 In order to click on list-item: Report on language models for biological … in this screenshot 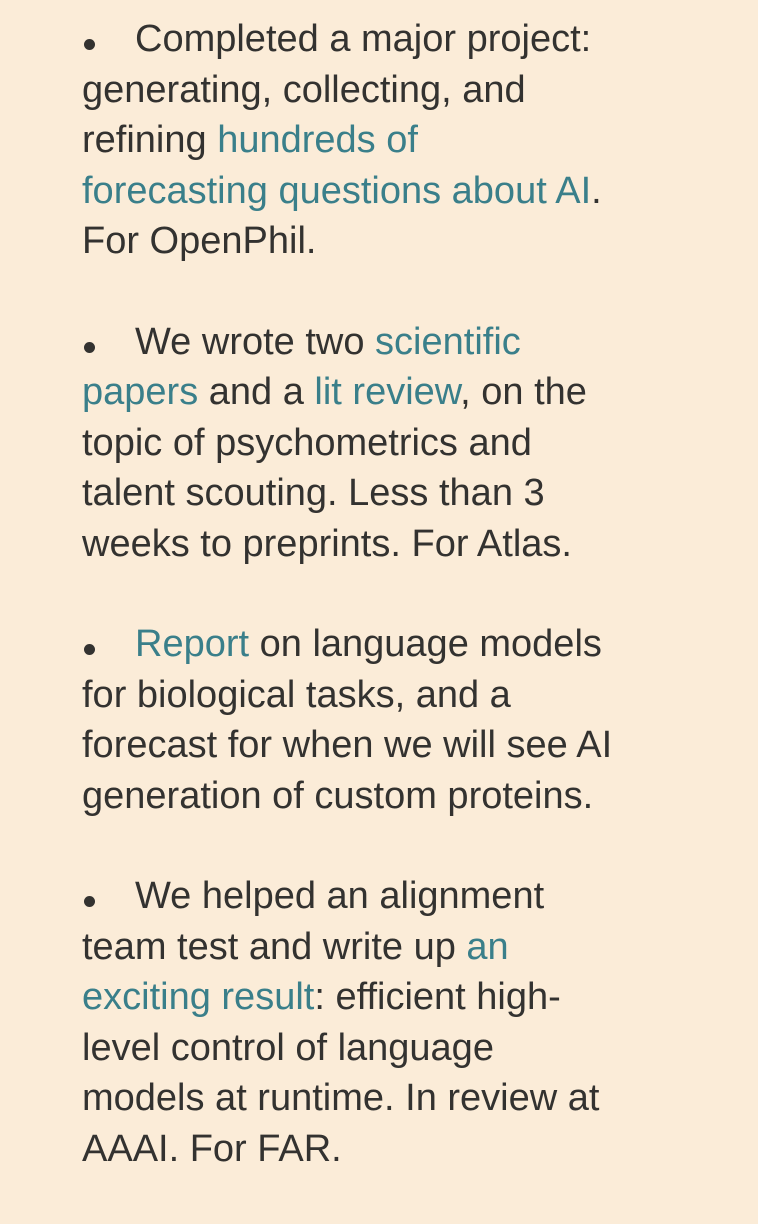, I will do `click(347, 720)`.